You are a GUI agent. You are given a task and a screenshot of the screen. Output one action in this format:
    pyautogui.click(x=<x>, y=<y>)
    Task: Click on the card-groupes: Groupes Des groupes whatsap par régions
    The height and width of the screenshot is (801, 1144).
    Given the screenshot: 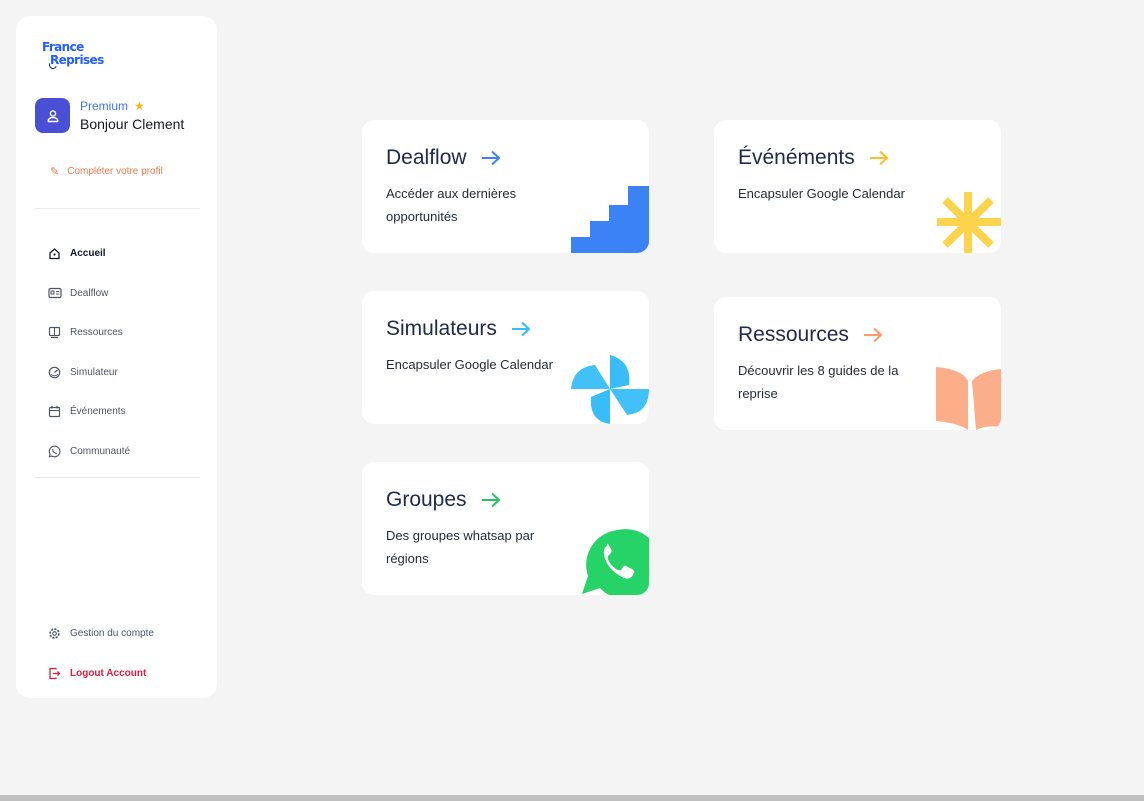 What is the action you would take?
    pyautogui.click(x=505, y=528)
    